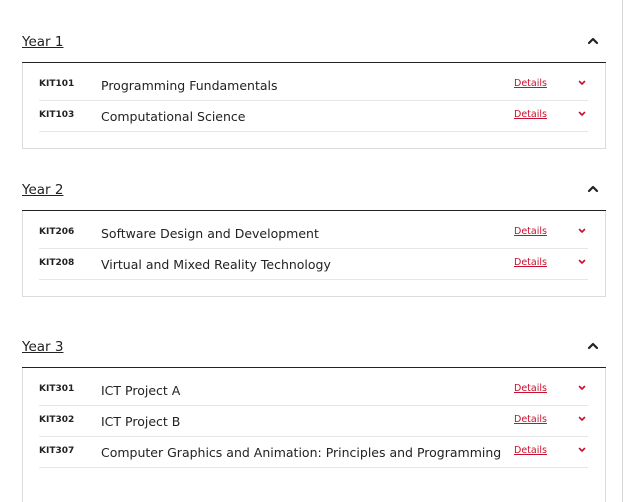  What do you see at coordinates (314, 47) in the screenshot?
I see `year-1-header: Year 1` at bounding box center [314, 47].